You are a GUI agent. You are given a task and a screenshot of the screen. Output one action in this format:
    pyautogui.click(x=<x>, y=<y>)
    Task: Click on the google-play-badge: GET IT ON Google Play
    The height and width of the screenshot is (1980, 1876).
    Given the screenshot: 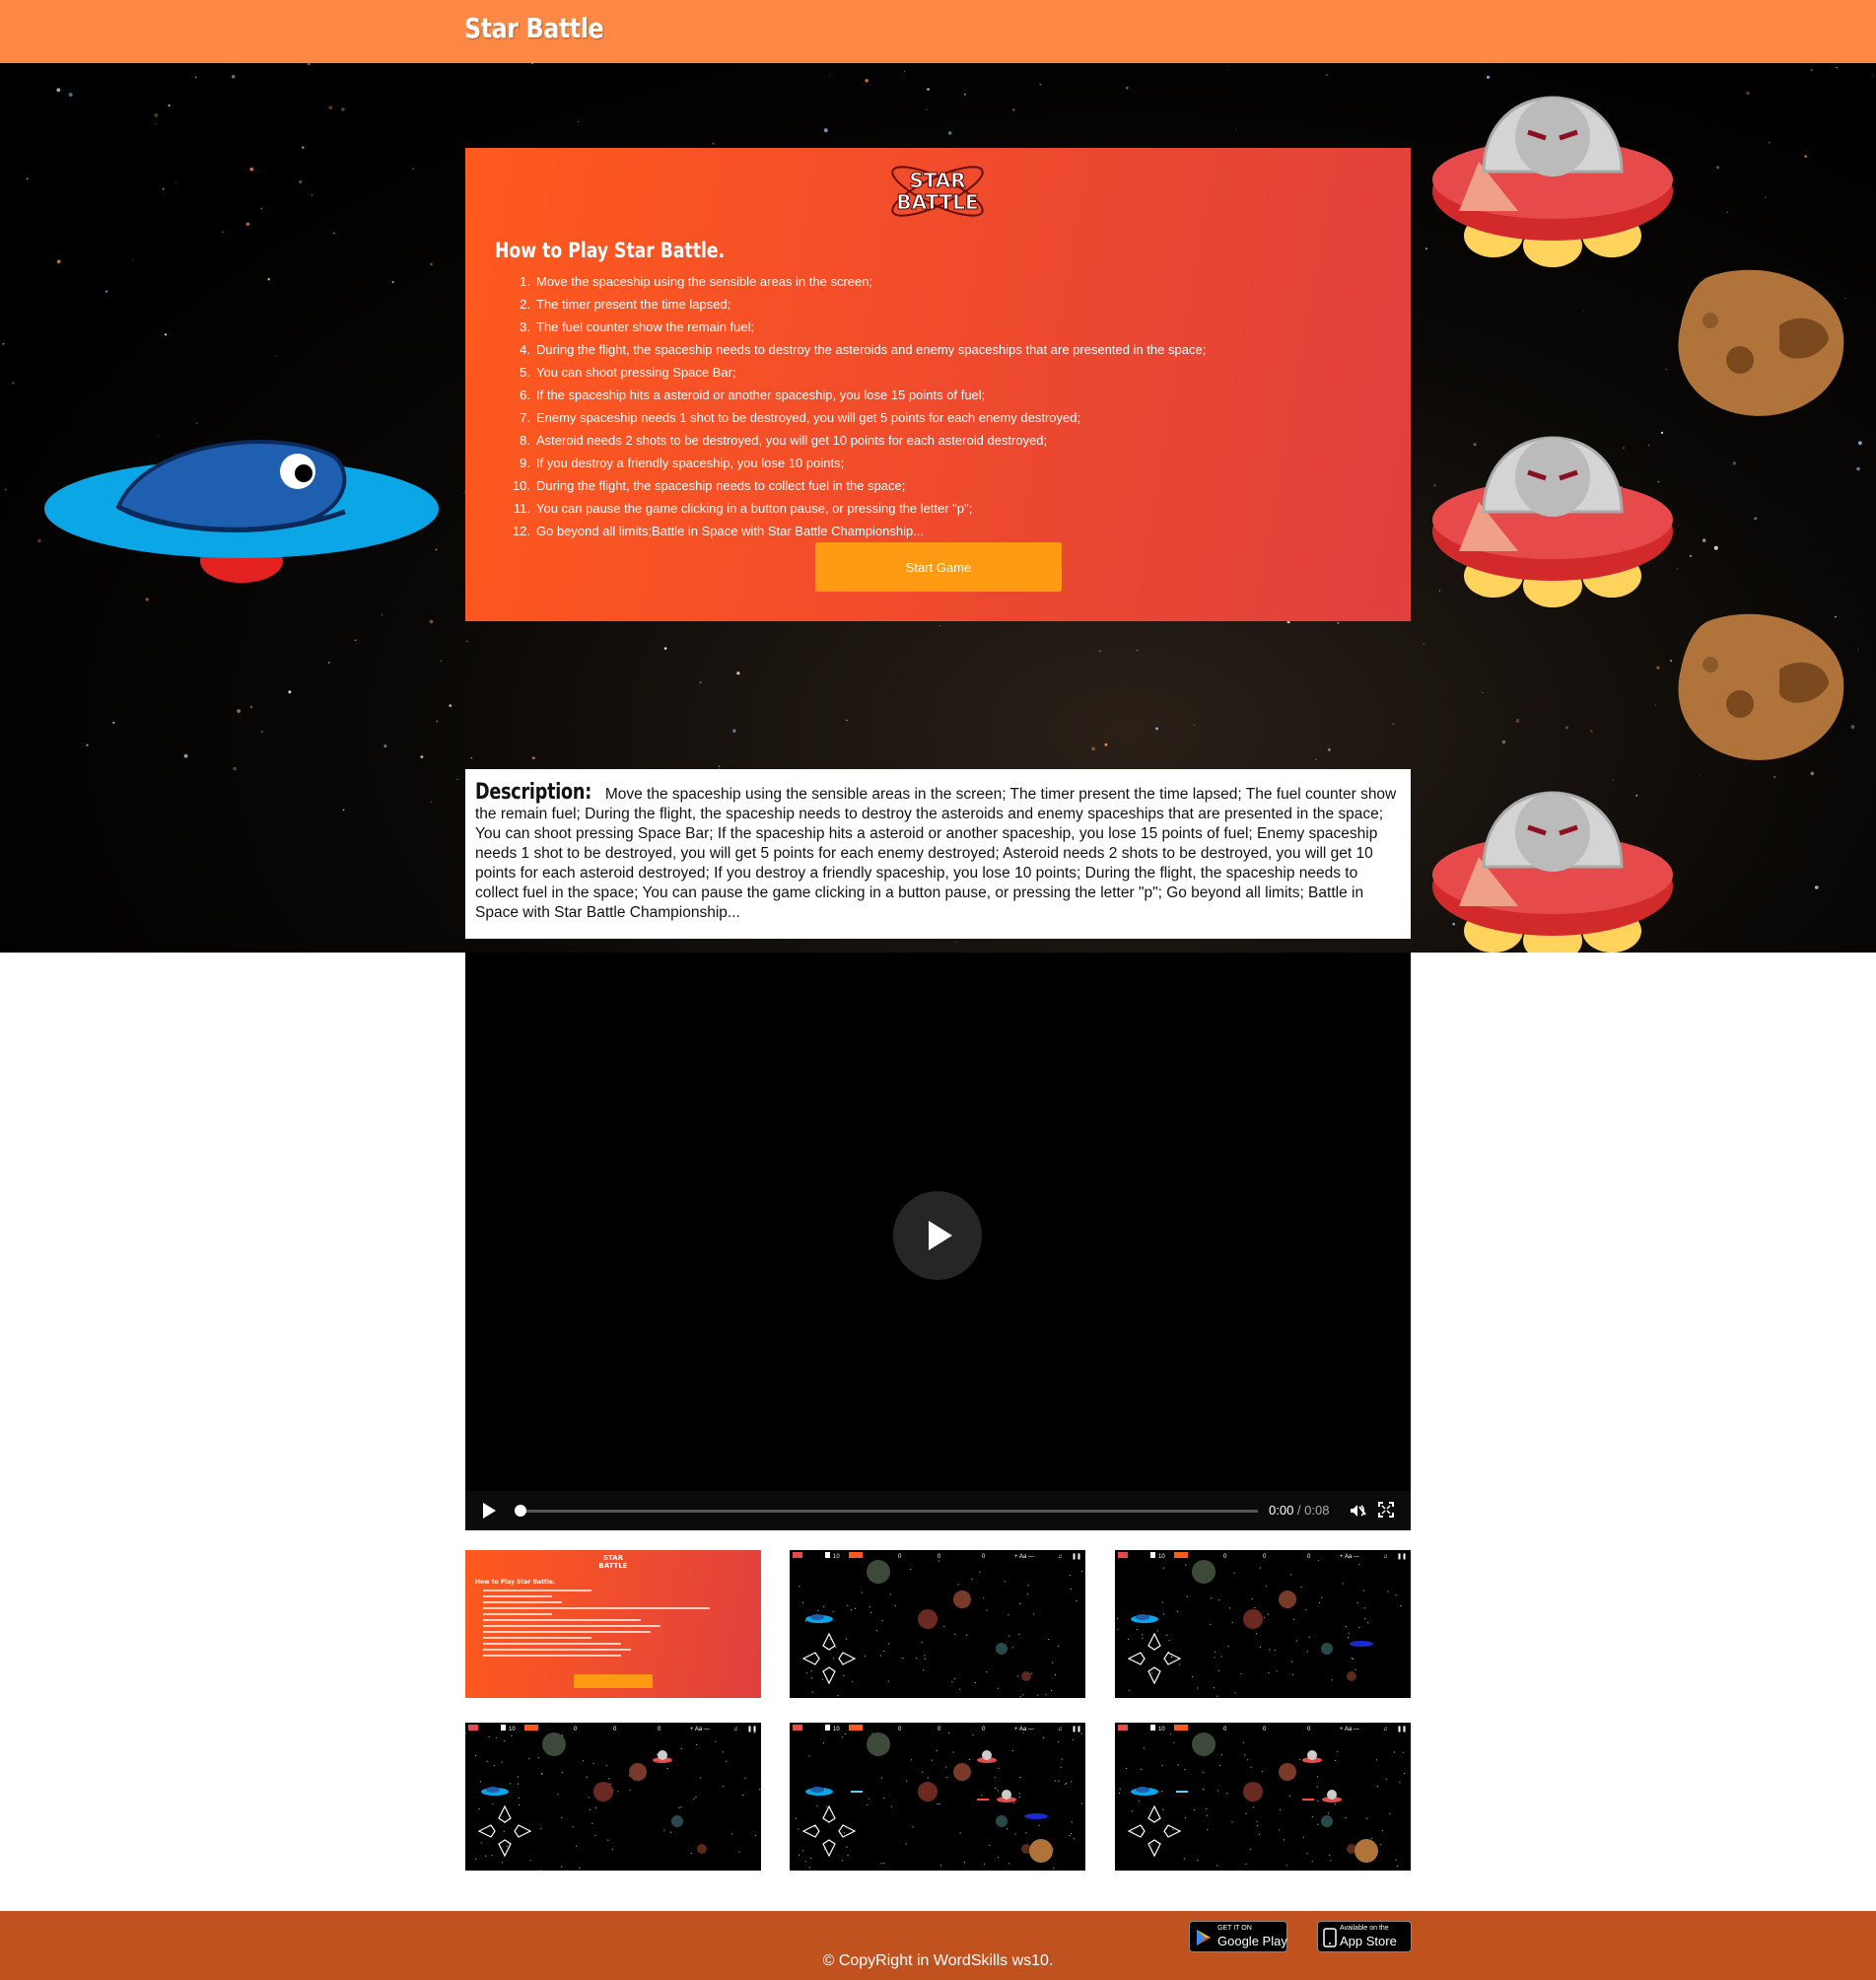 What is the action you would take?
    pyautogui.click(x=1238, y=1937)
    